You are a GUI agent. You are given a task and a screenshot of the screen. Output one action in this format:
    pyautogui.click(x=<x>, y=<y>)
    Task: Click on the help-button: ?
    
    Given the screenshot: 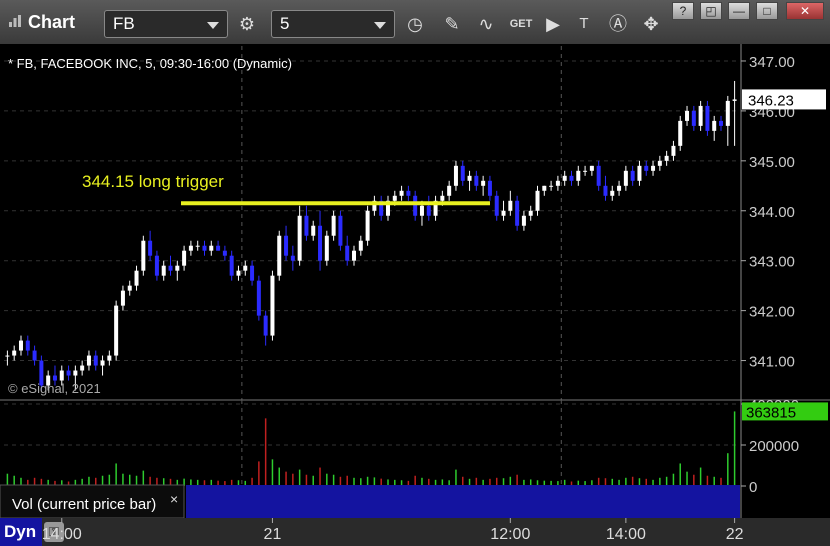 What is the action you would take?
    pyautogui.click(x=683, y=11)
    